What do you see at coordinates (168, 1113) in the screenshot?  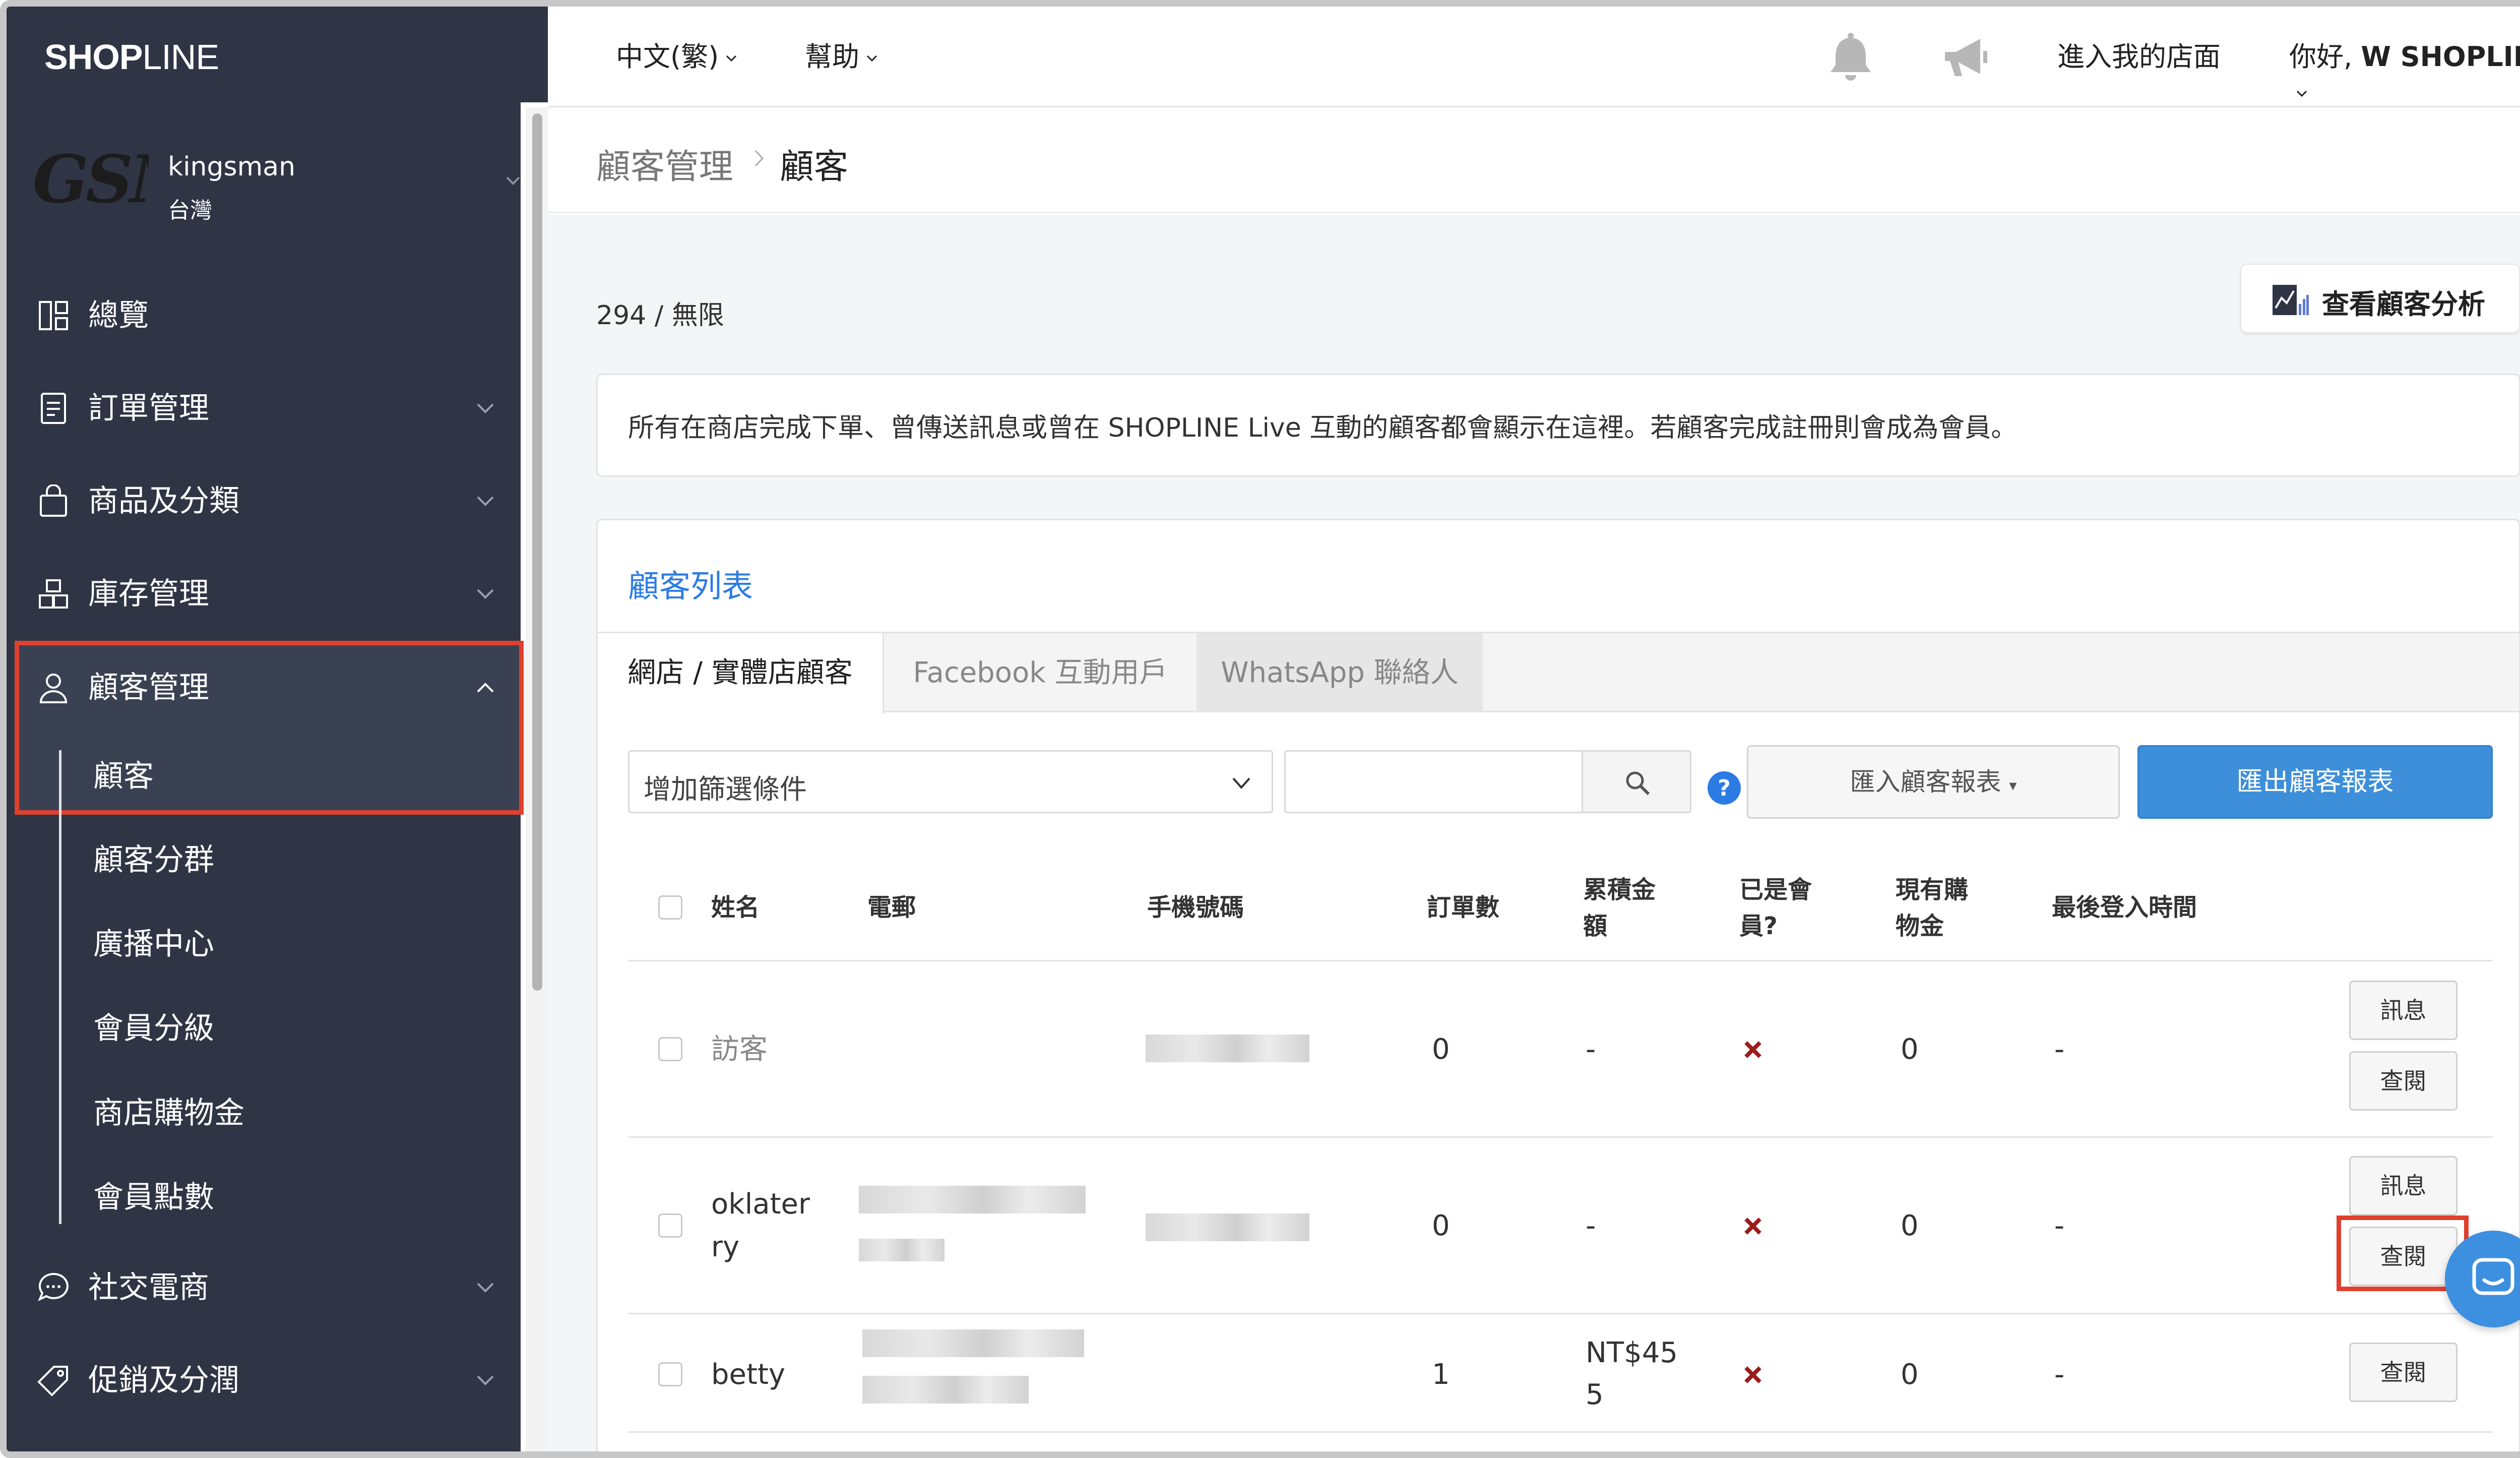 I see `sidebar-subitem-store-credits: 商店購物金` at bounding box center [168, 1113].